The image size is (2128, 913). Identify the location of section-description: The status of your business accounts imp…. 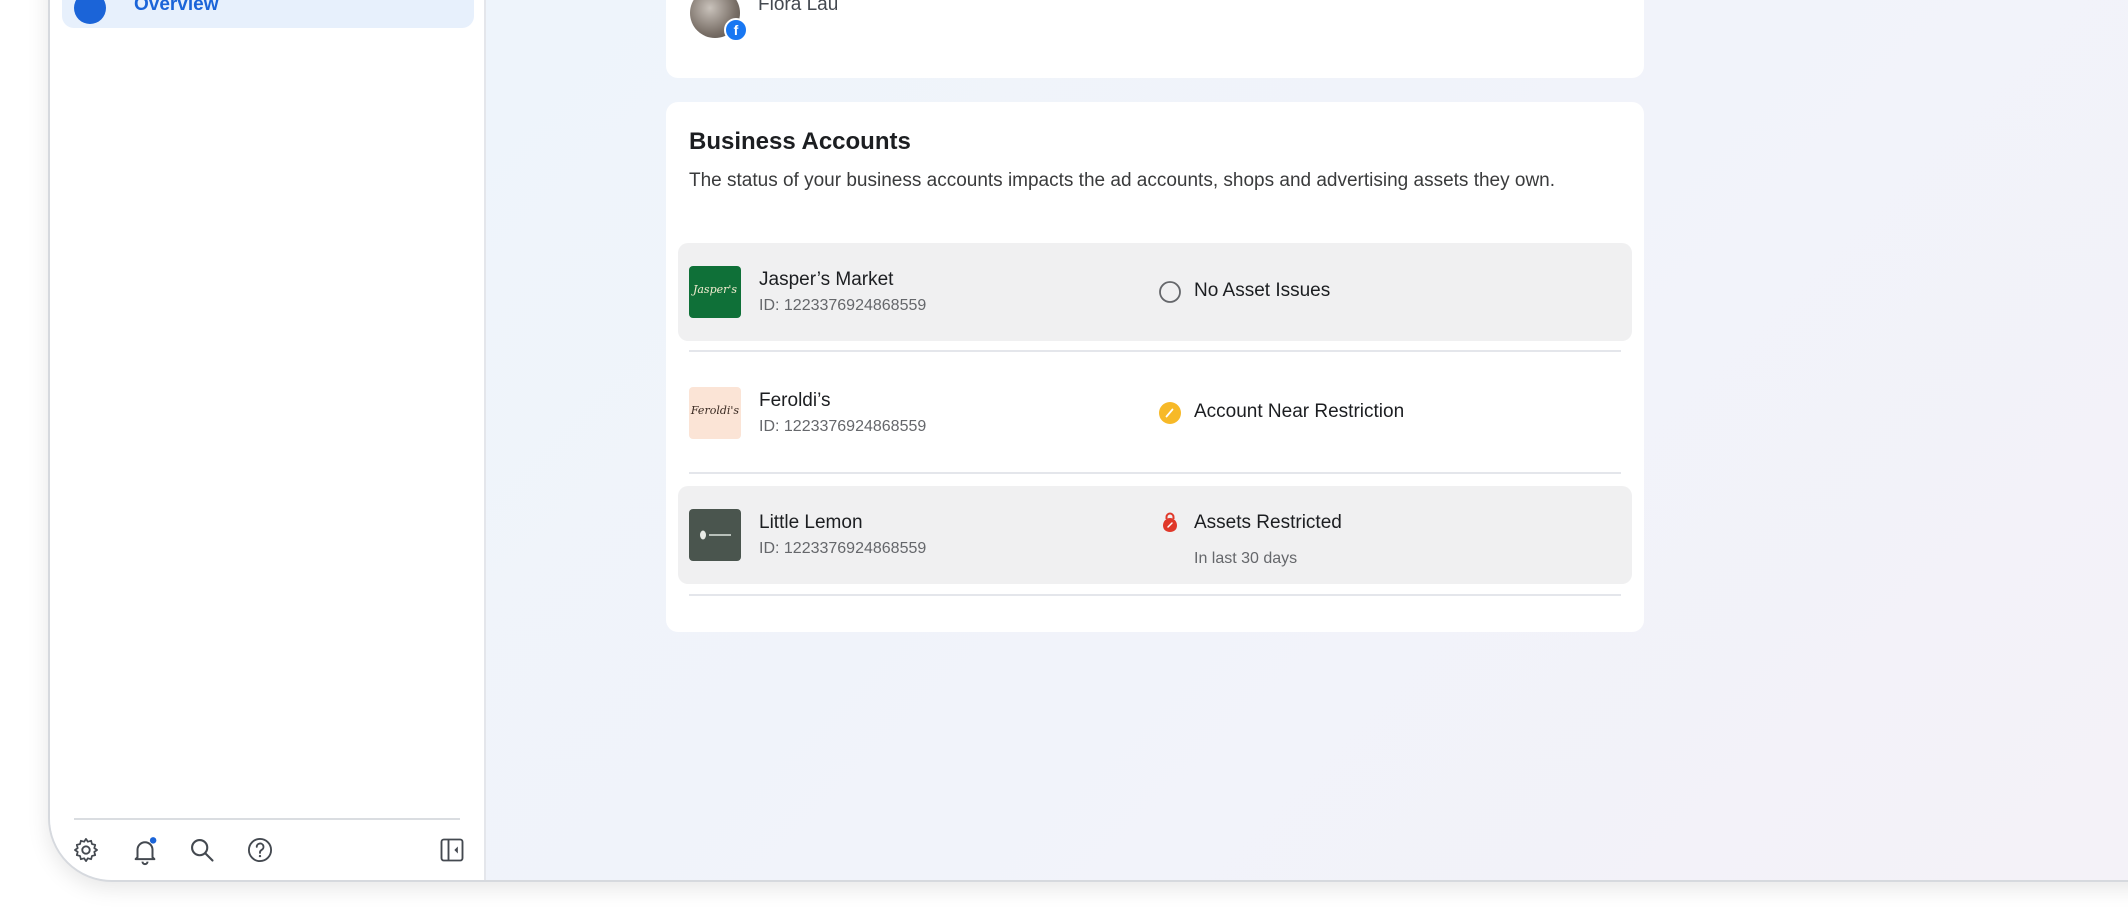
(1122, 180).